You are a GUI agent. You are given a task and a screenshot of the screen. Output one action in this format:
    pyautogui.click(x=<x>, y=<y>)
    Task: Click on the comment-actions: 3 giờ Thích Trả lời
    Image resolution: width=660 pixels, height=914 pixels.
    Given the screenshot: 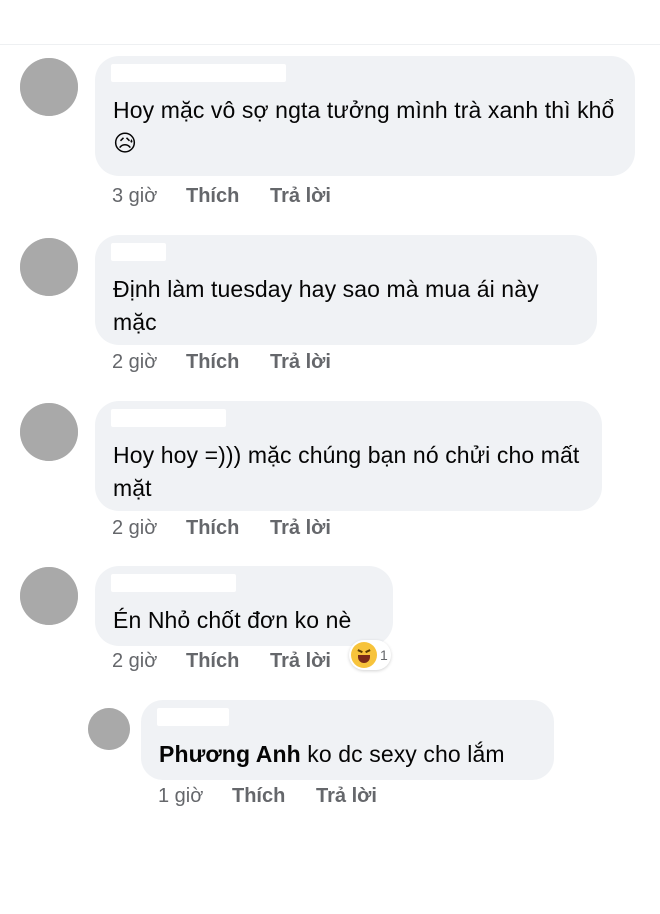 What is the action you would take?
    pyautogui.click(x=221, y=196)
    